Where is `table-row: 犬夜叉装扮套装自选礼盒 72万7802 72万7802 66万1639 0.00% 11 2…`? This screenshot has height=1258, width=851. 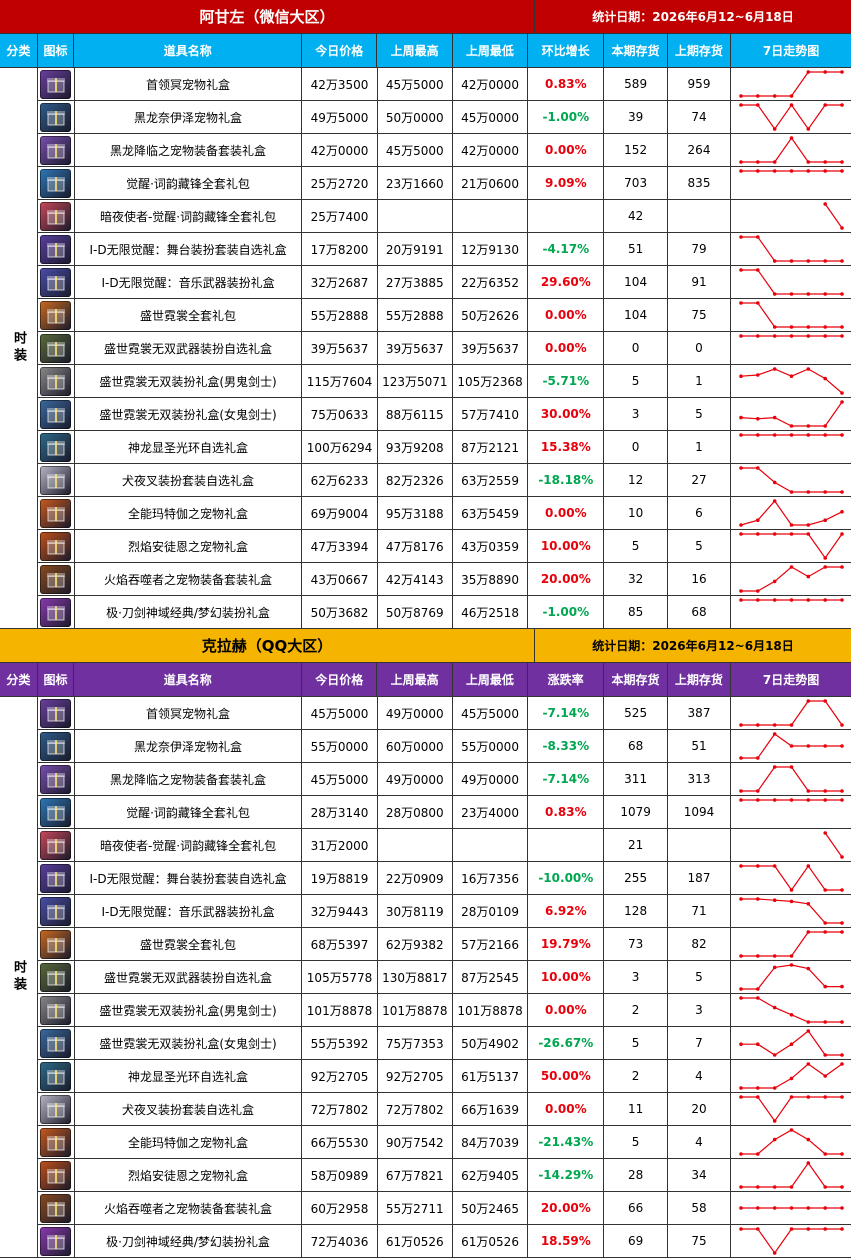 table-row: 犬夜叉装扮套装自选礼盒 72万7802 72万7802 66万1639 0.00% 11 2… is located at coordinates (444, 1109).